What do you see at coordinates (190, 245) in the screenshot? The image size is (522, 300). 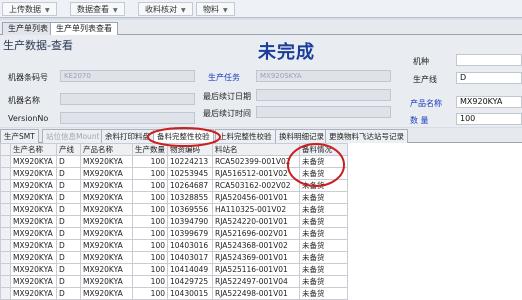 I see `table-cell: 10403016` at bounding box center [190, 245].